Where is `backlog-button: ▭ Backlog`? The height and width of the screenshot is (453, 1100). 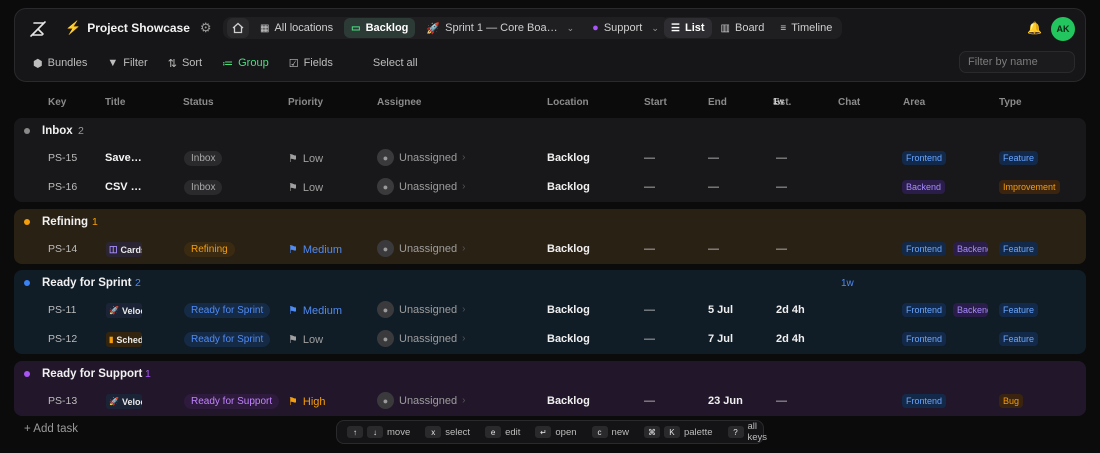 backlog-button: ▭ Backlog is located at coordinates (380, 28).